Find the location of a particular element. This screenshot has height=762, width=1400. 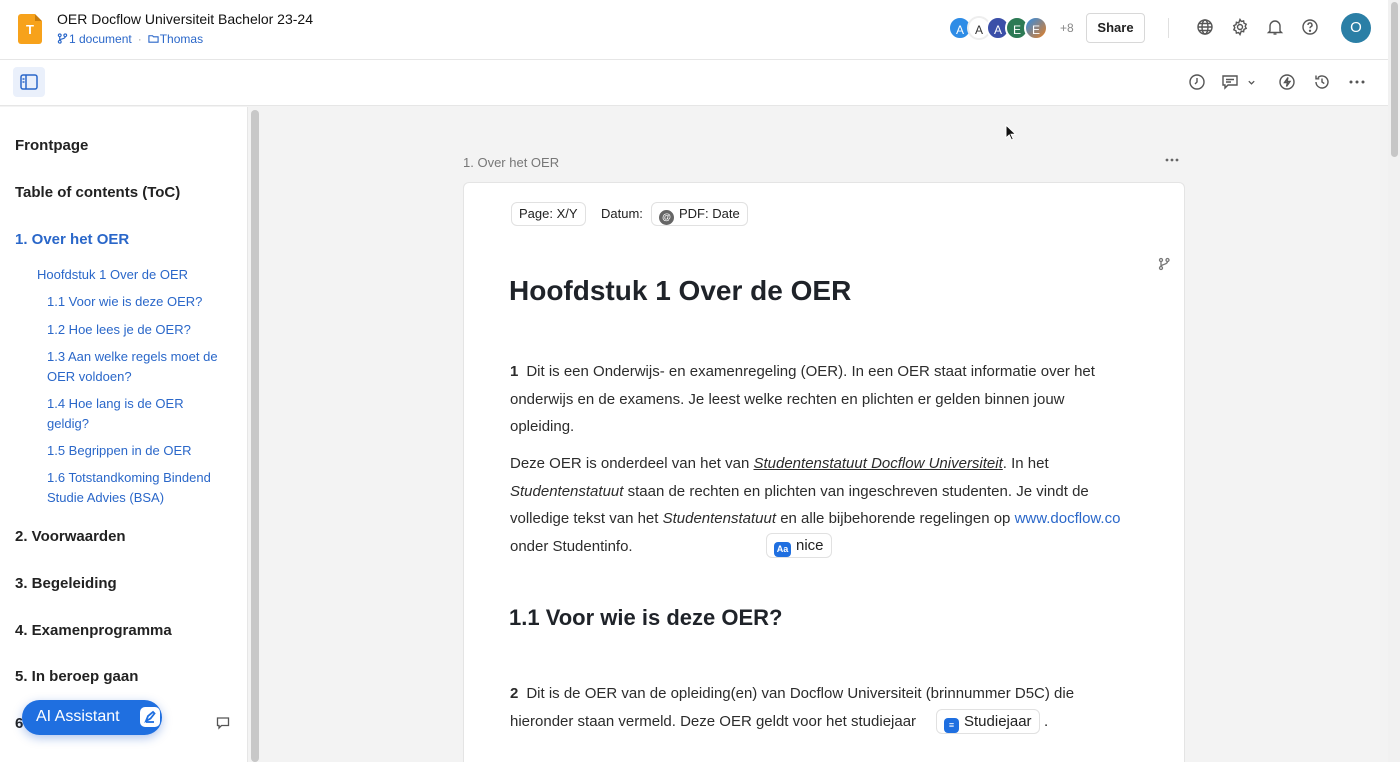

folder-name: Thomas is located at coordinates (181, 39).